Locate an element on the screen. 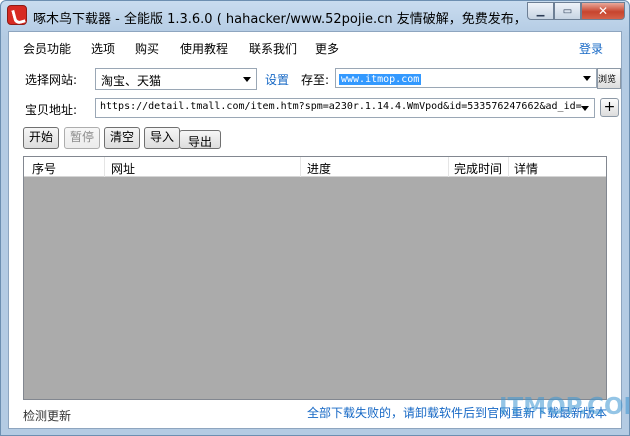  site-label: 选择网站: is located at coordinates (51, 80).